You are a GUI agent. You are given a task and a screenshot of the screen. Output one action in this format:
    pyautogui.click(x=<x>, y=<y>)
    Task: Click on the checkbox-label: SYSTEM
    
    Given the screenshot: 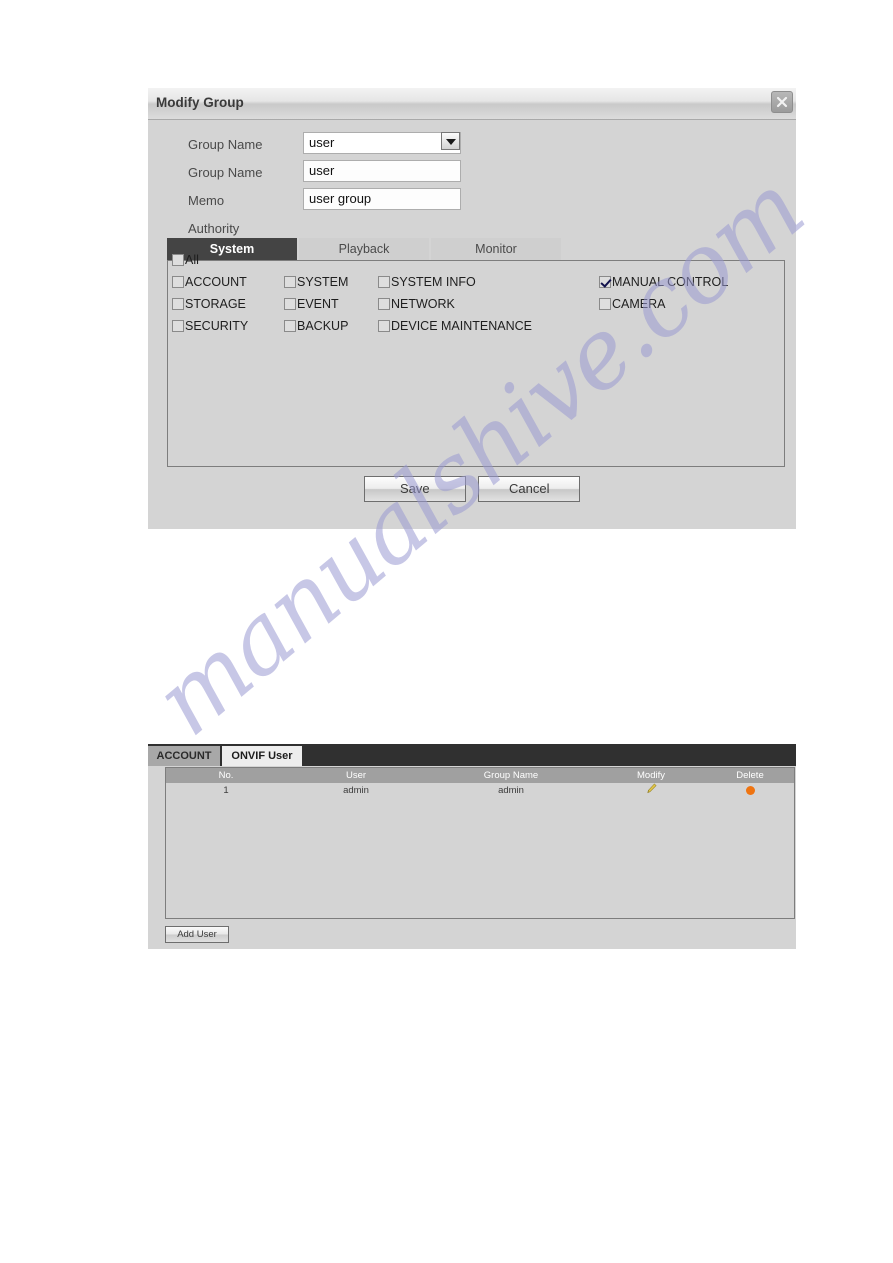 What is the action you would take?
    pyautogui.click(x=323, y=282)
    